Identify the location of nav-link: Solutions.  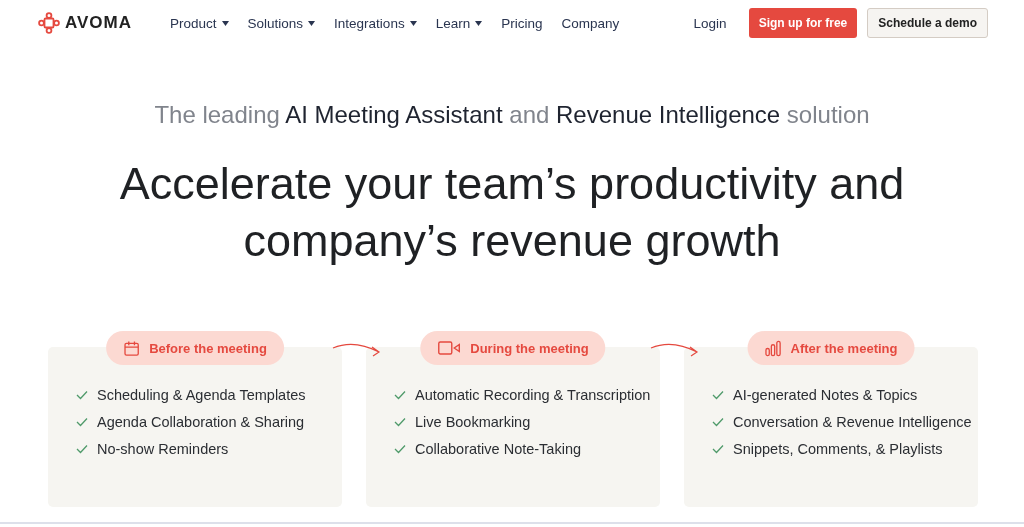
(281, 23).